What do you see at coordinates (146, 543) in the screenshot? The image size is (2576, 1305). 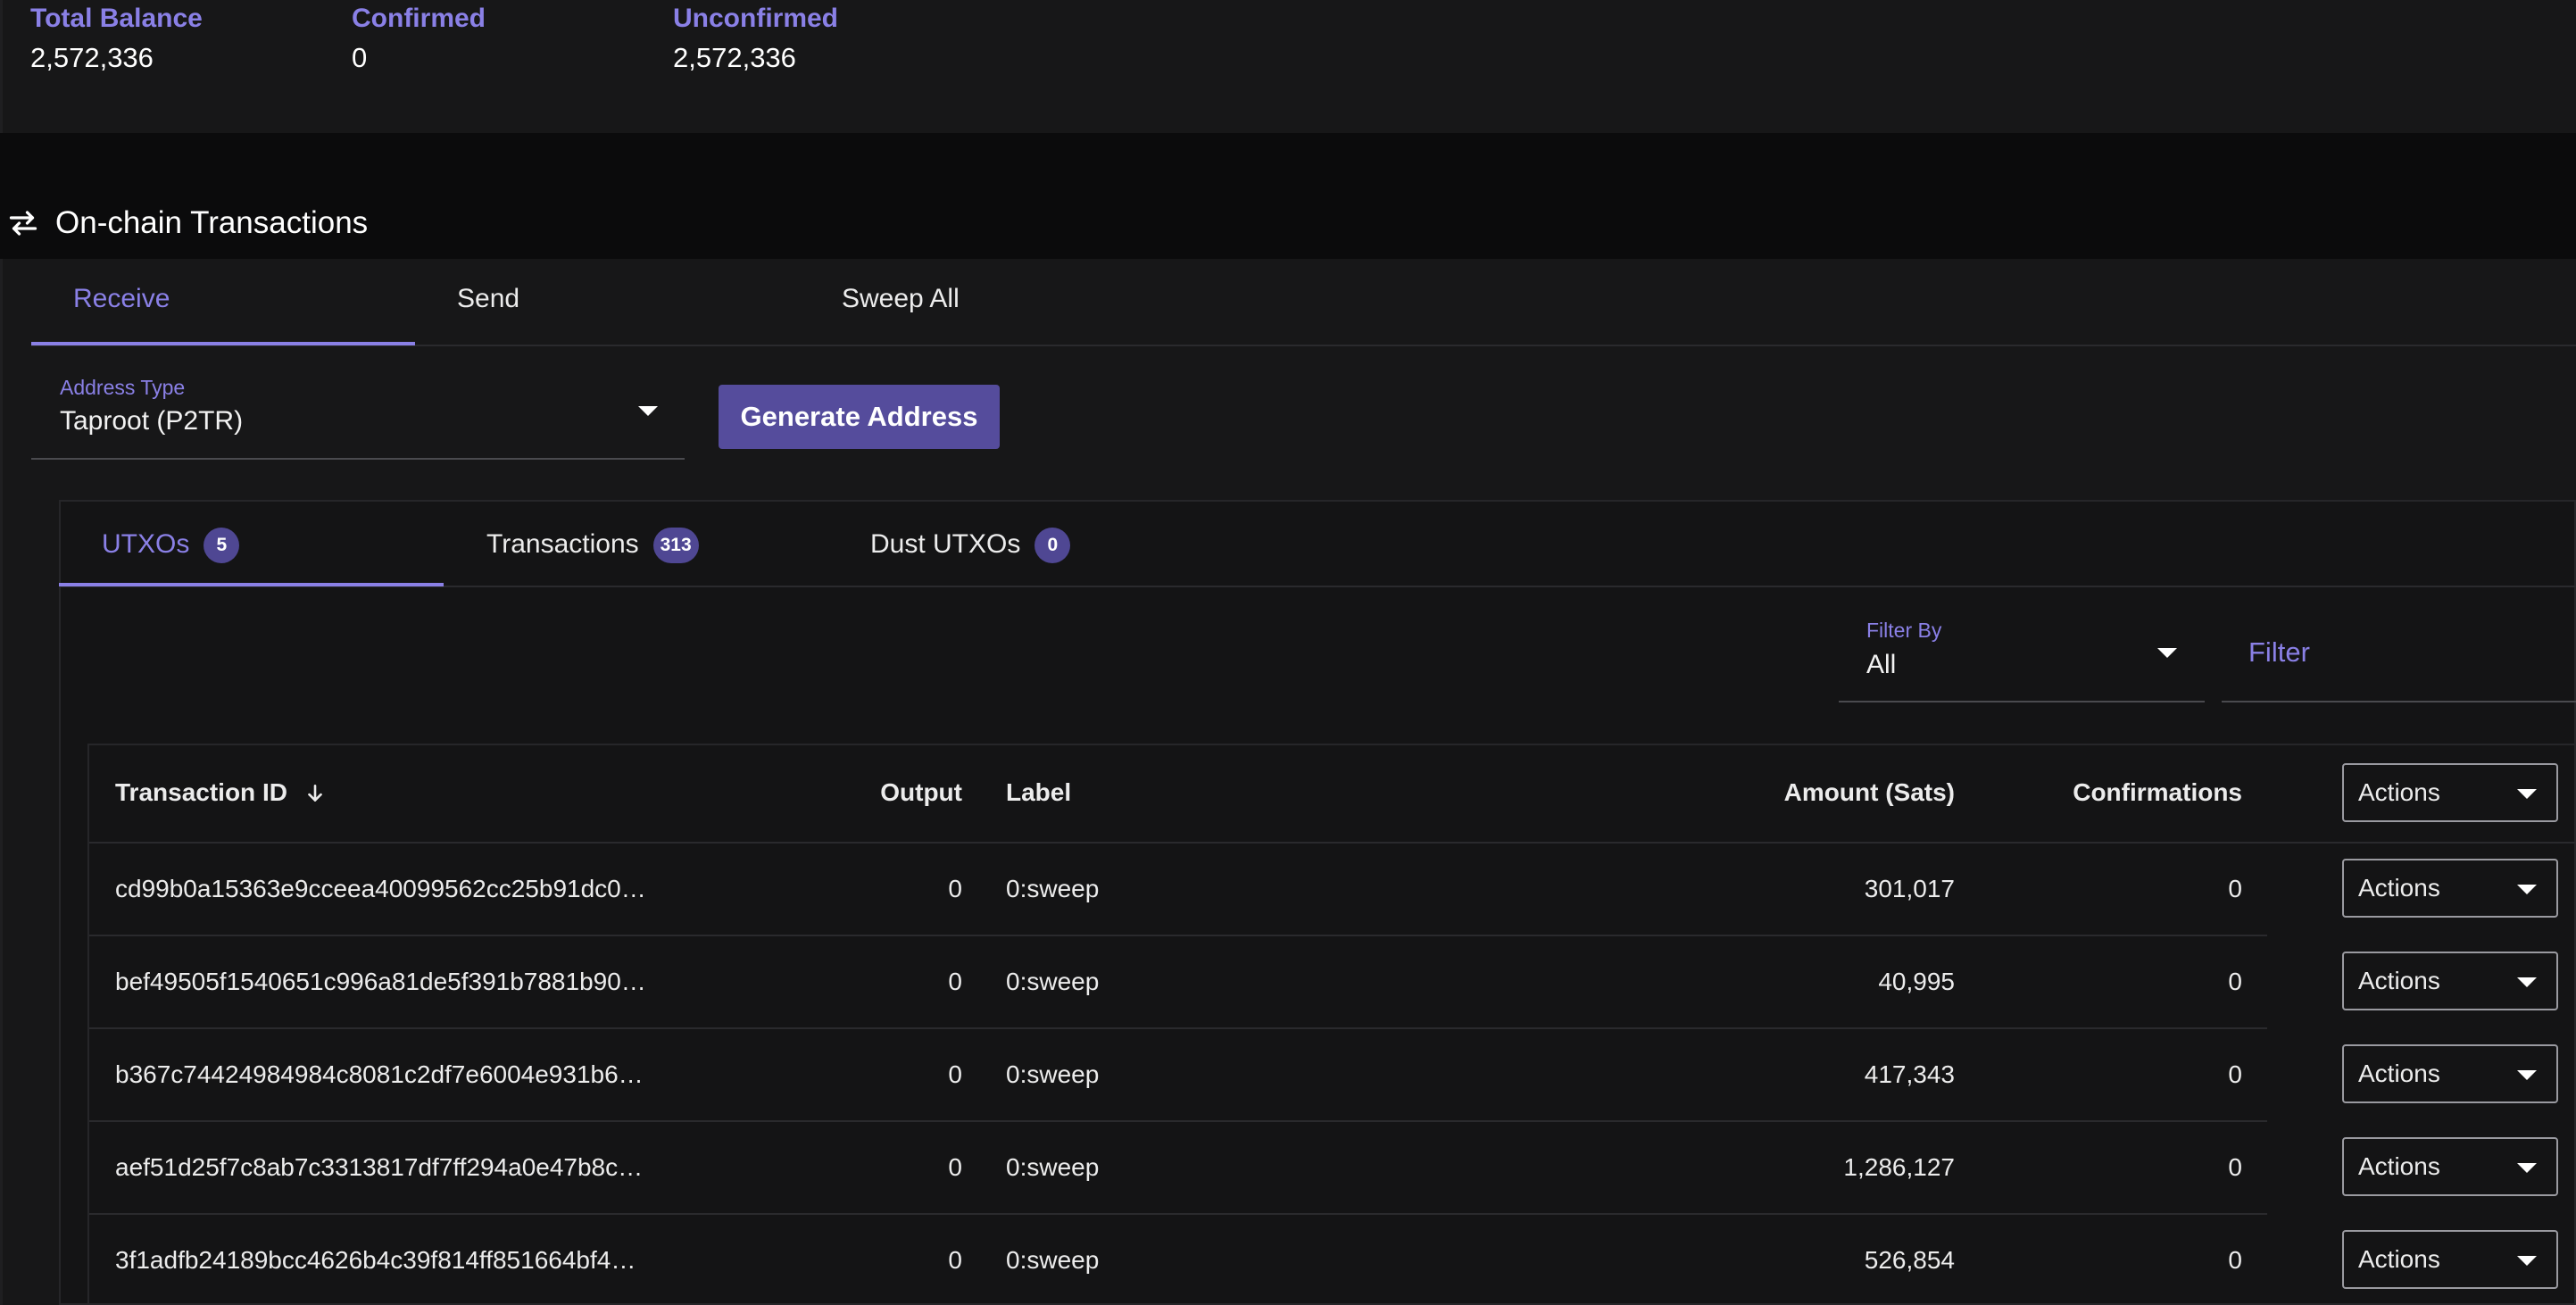 I see `tab-utxos-label: UTXOs` at bounding box center [146, 543].